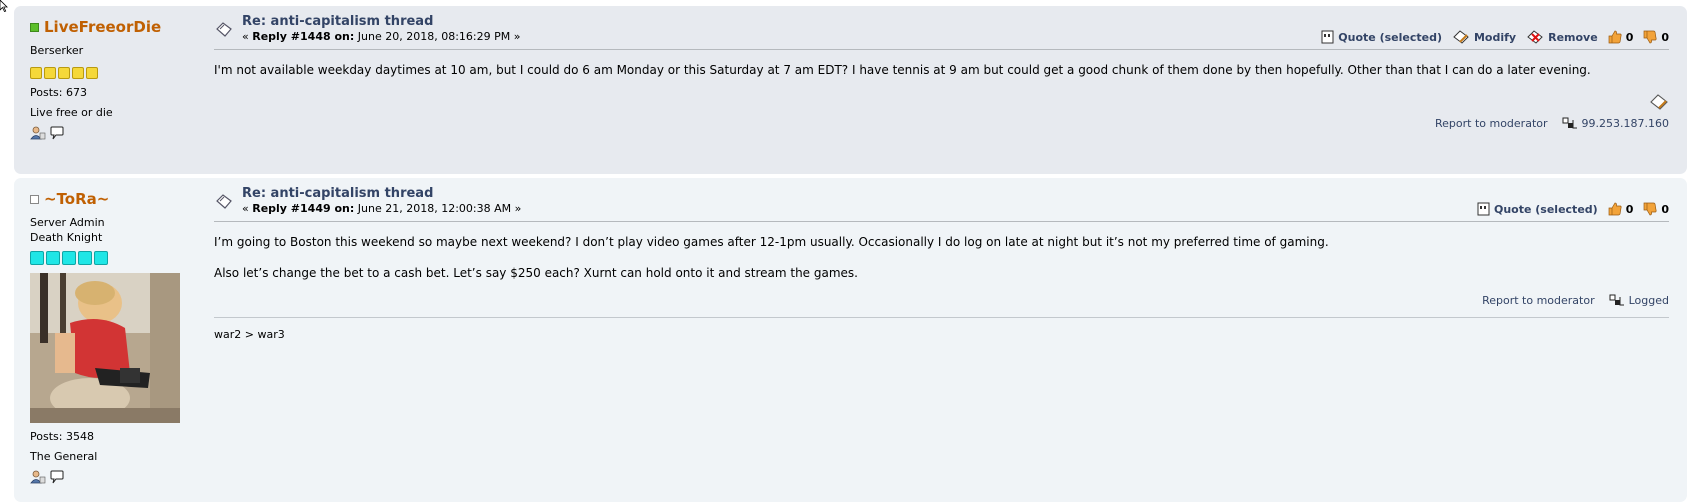 This screenshot has width=1687, height=502. I want to click on post-group: Death Knight, so click(66, 237).